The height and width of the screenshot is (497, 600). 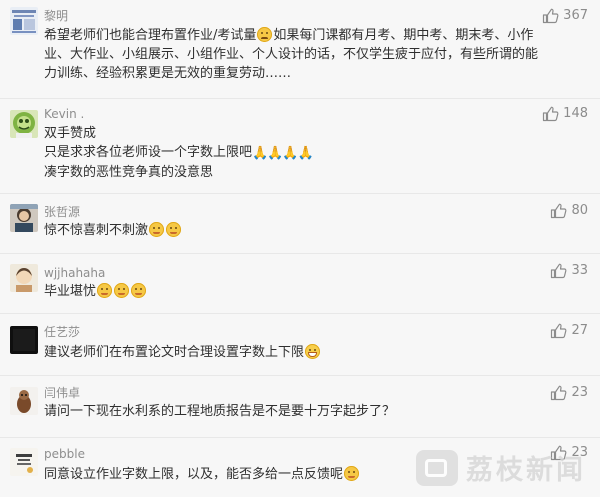 I want to click on sad-face-icon, so click(x=265, y=34).